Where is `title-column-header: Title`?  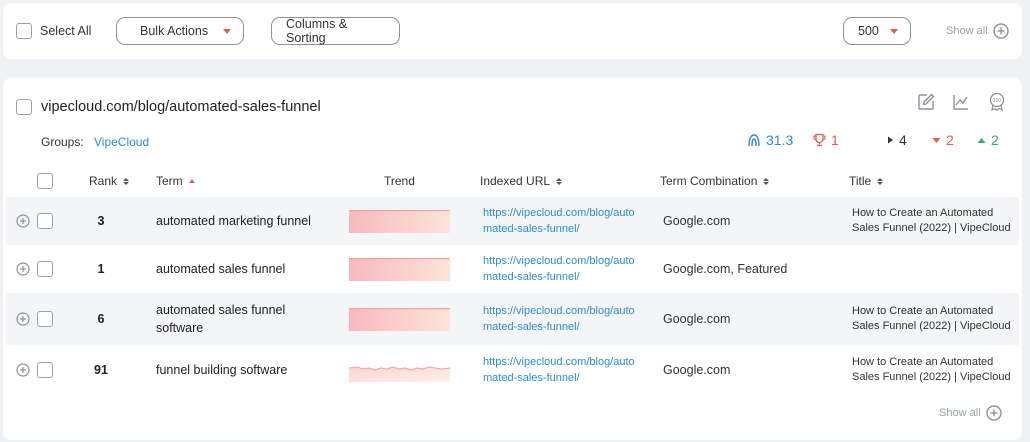
title-column-header: Title is located at coordinates (866, 181).